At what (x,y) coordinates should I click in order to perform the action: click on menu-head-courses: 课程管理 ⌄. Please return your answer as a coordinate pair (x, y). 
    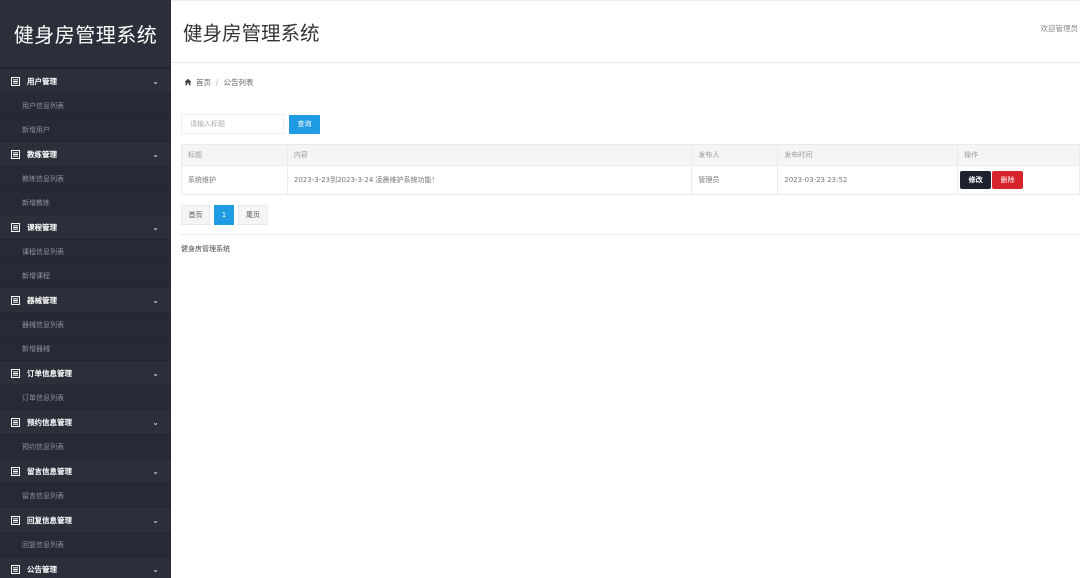
    Looking at the image, I should click on (85, 226).